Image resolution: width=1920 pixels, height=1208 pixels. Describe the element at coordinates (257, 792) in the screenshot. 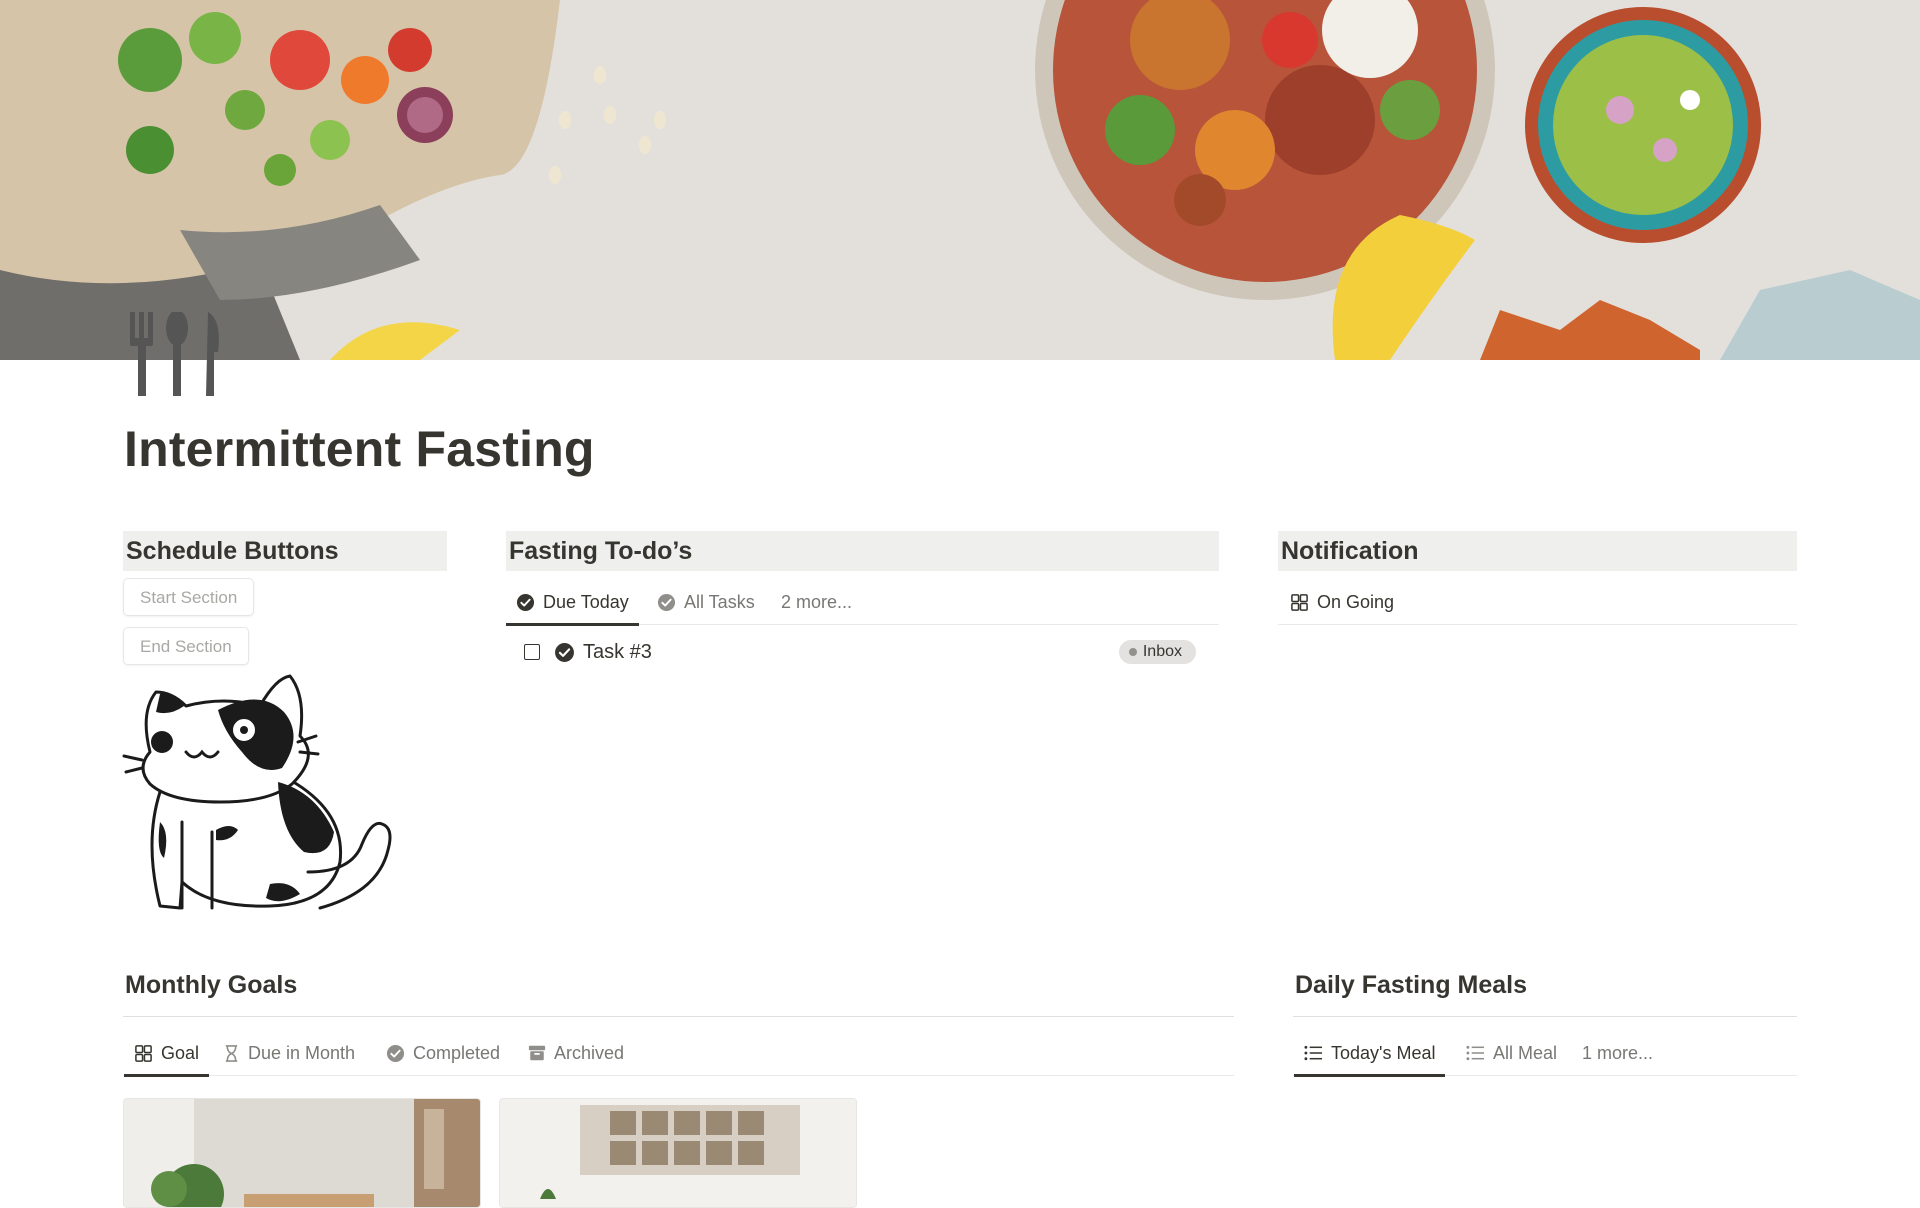

I see `cat-illustration` at that location.